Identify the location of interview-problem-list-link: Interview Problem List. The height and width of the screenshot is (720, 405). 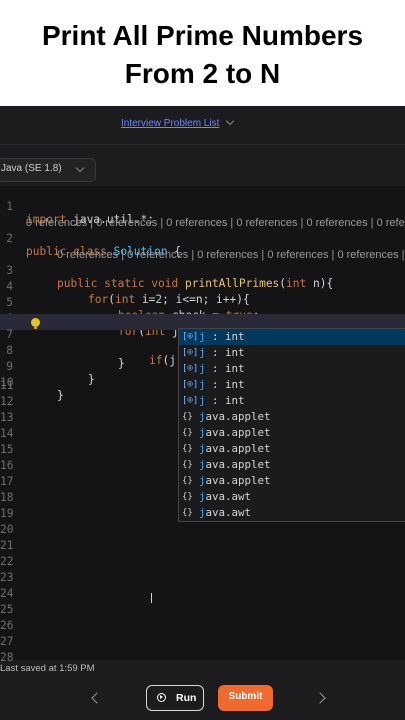
(178, 122).